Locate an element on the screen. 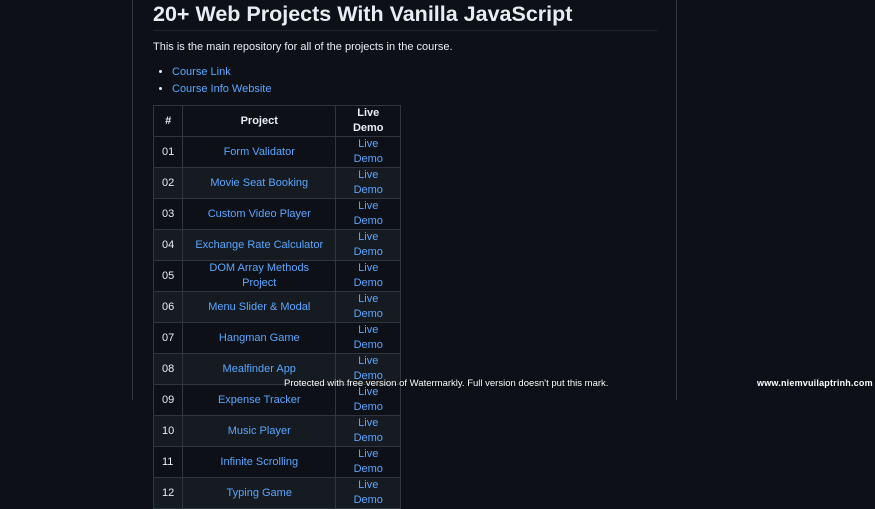 The height and width of the screenshot is (509, 875). list-item: Course Info Website is located at coordinates (415, 89).